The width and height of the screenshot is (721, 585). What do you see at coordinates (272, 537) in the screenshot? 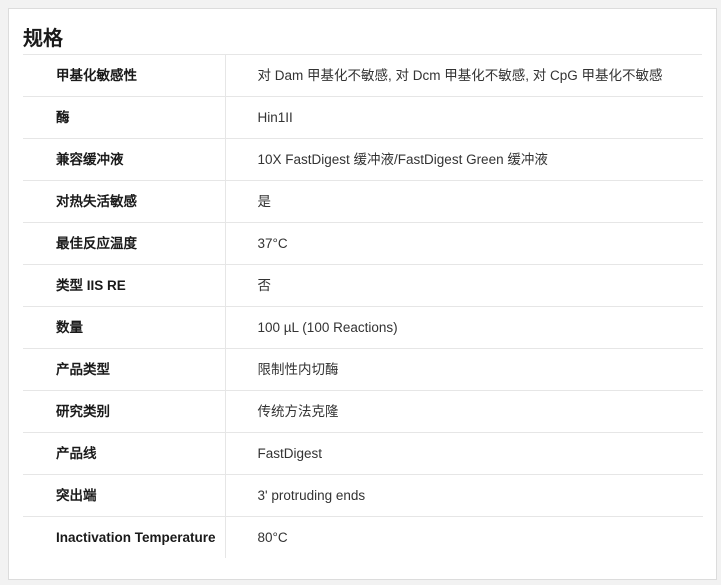
I see `spec-value: 80°C` at bounding box center [272, 537].